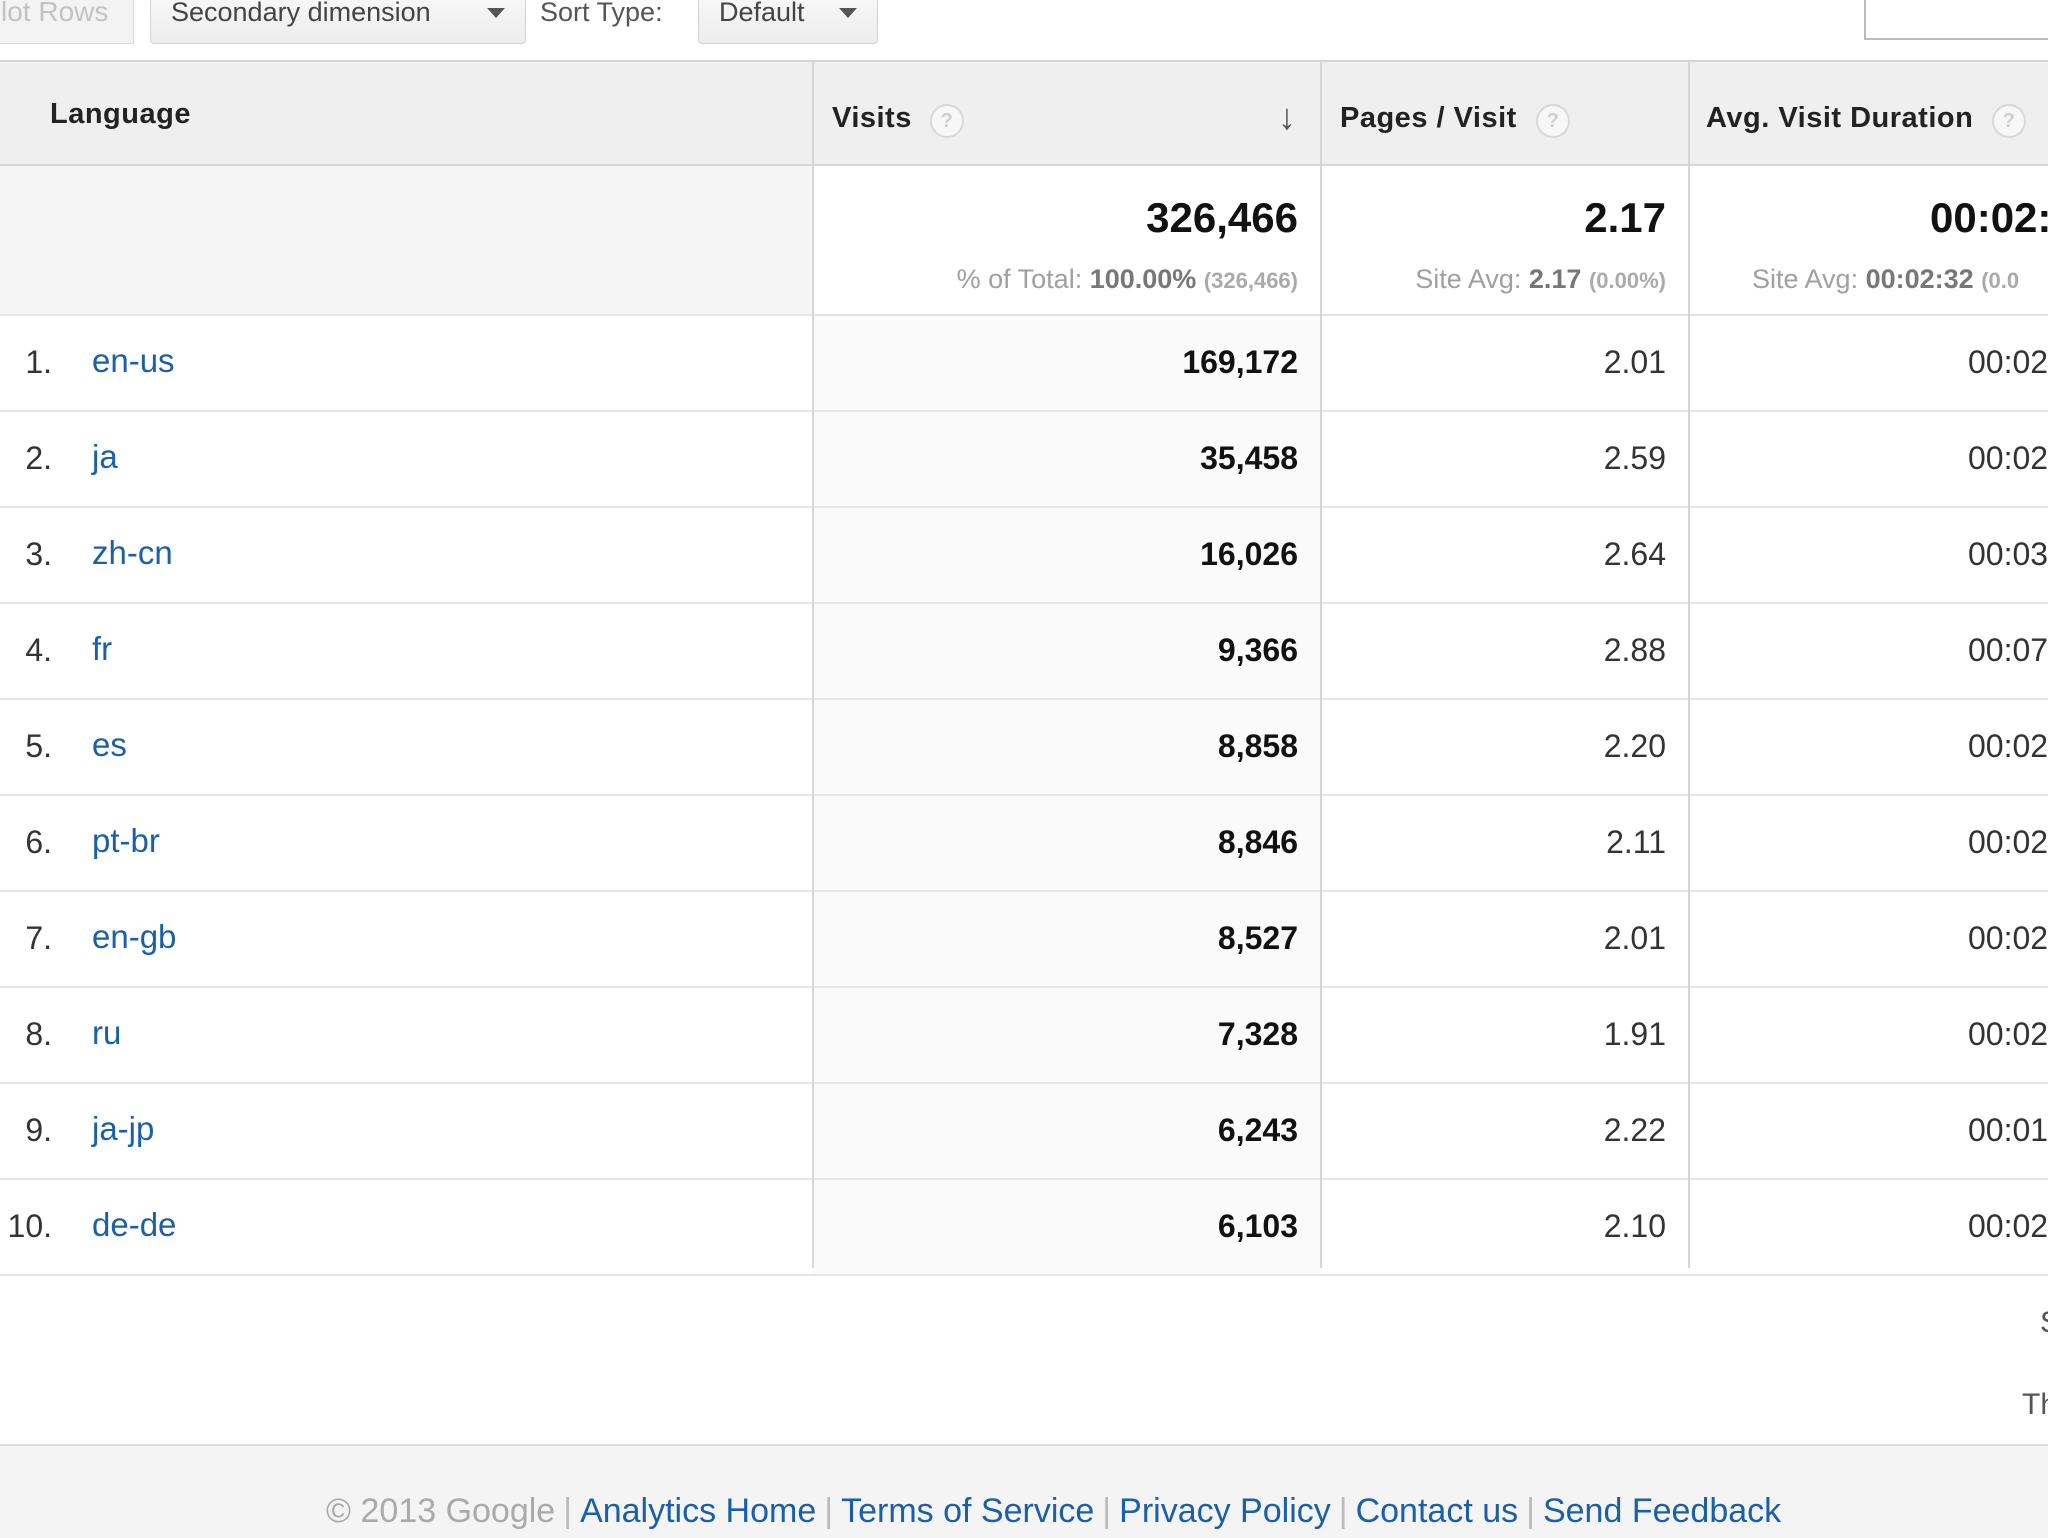 Image resolution: width=2048 pixels, height=1538 pixels. I want to click on column-header-label: Language, so click(120, 114).